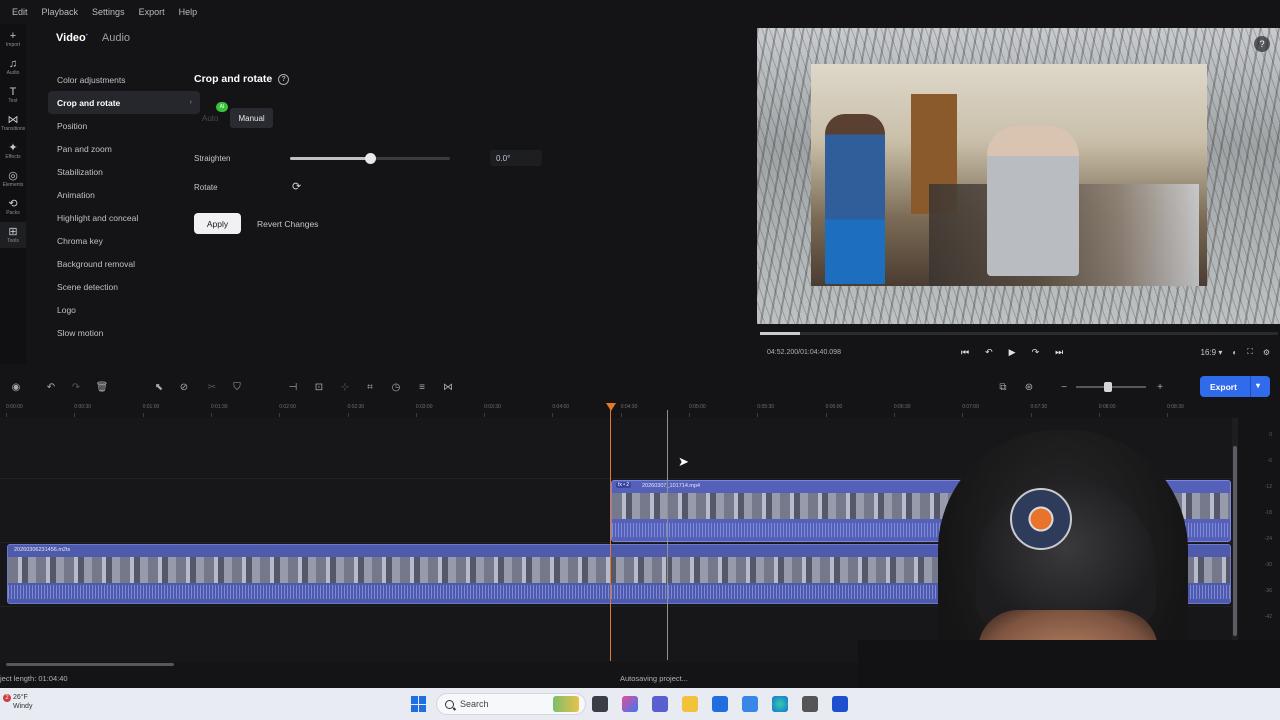 The image size is (1280, 720). Describe the element at coordinates (396, 387) in the screenshot. I see `speed-icon: ◷` at that location.